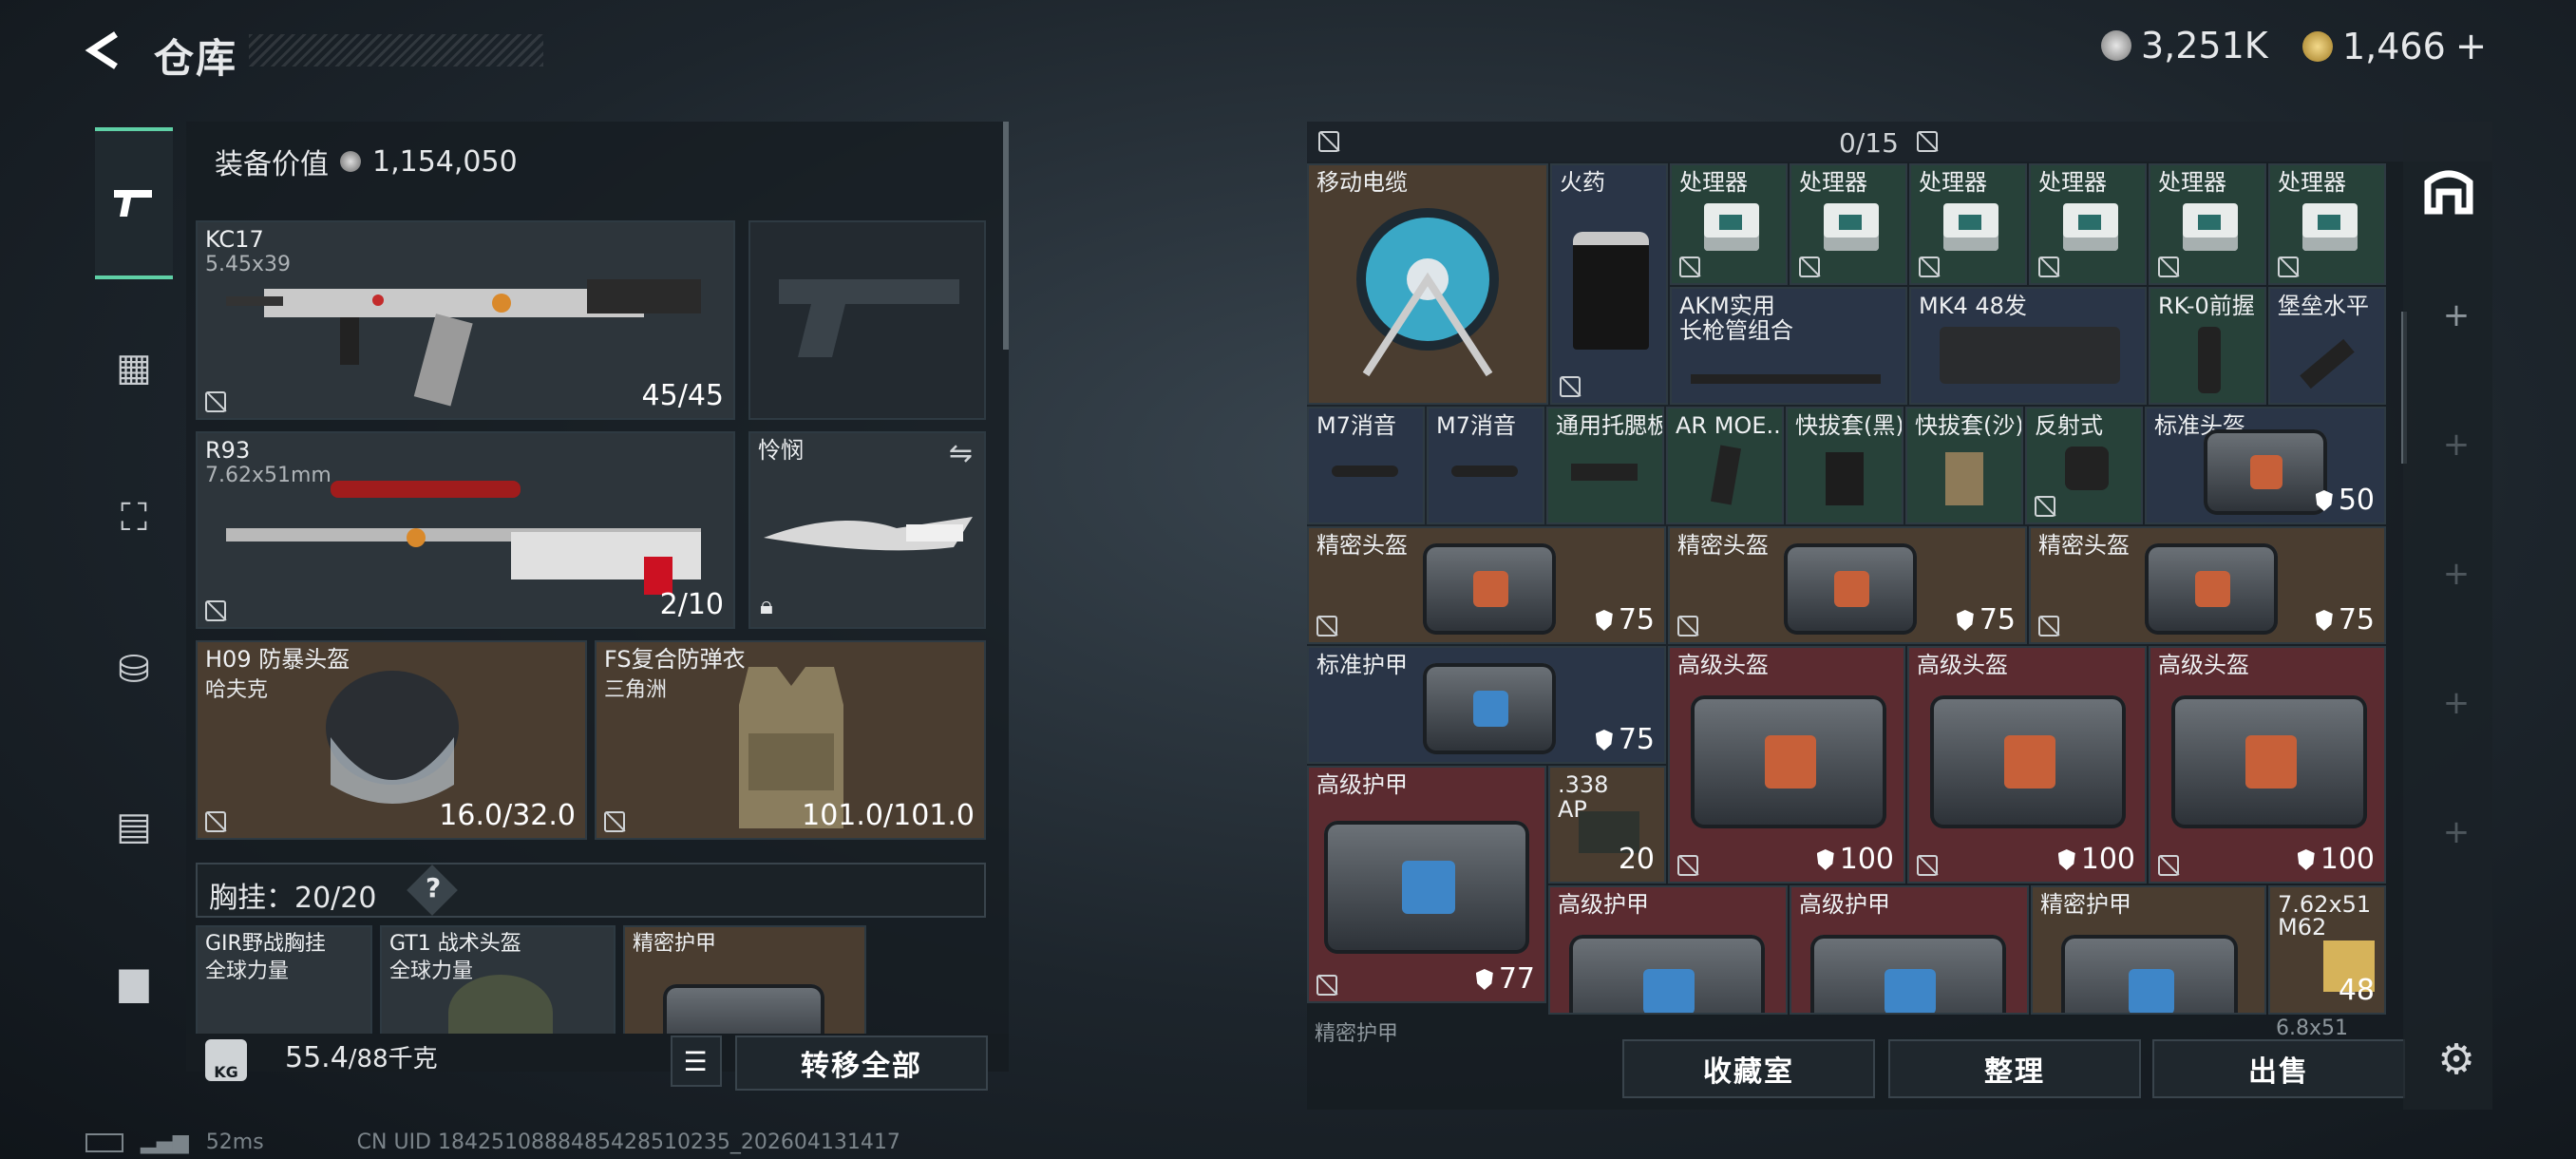 The width and height of the screenshot is (2576, 1159). Describe the element at coordinates (317, 1057) in the screenshot. I see `weight-current: 55.4` at that location.